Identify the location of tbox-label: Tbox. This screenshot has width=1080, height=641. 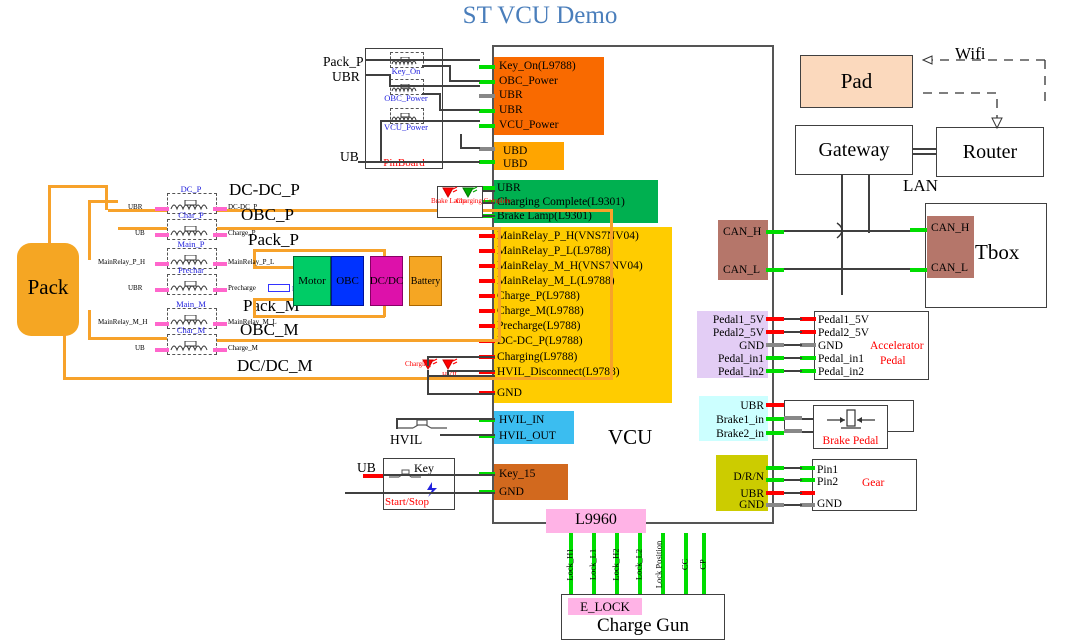
(997, 252).